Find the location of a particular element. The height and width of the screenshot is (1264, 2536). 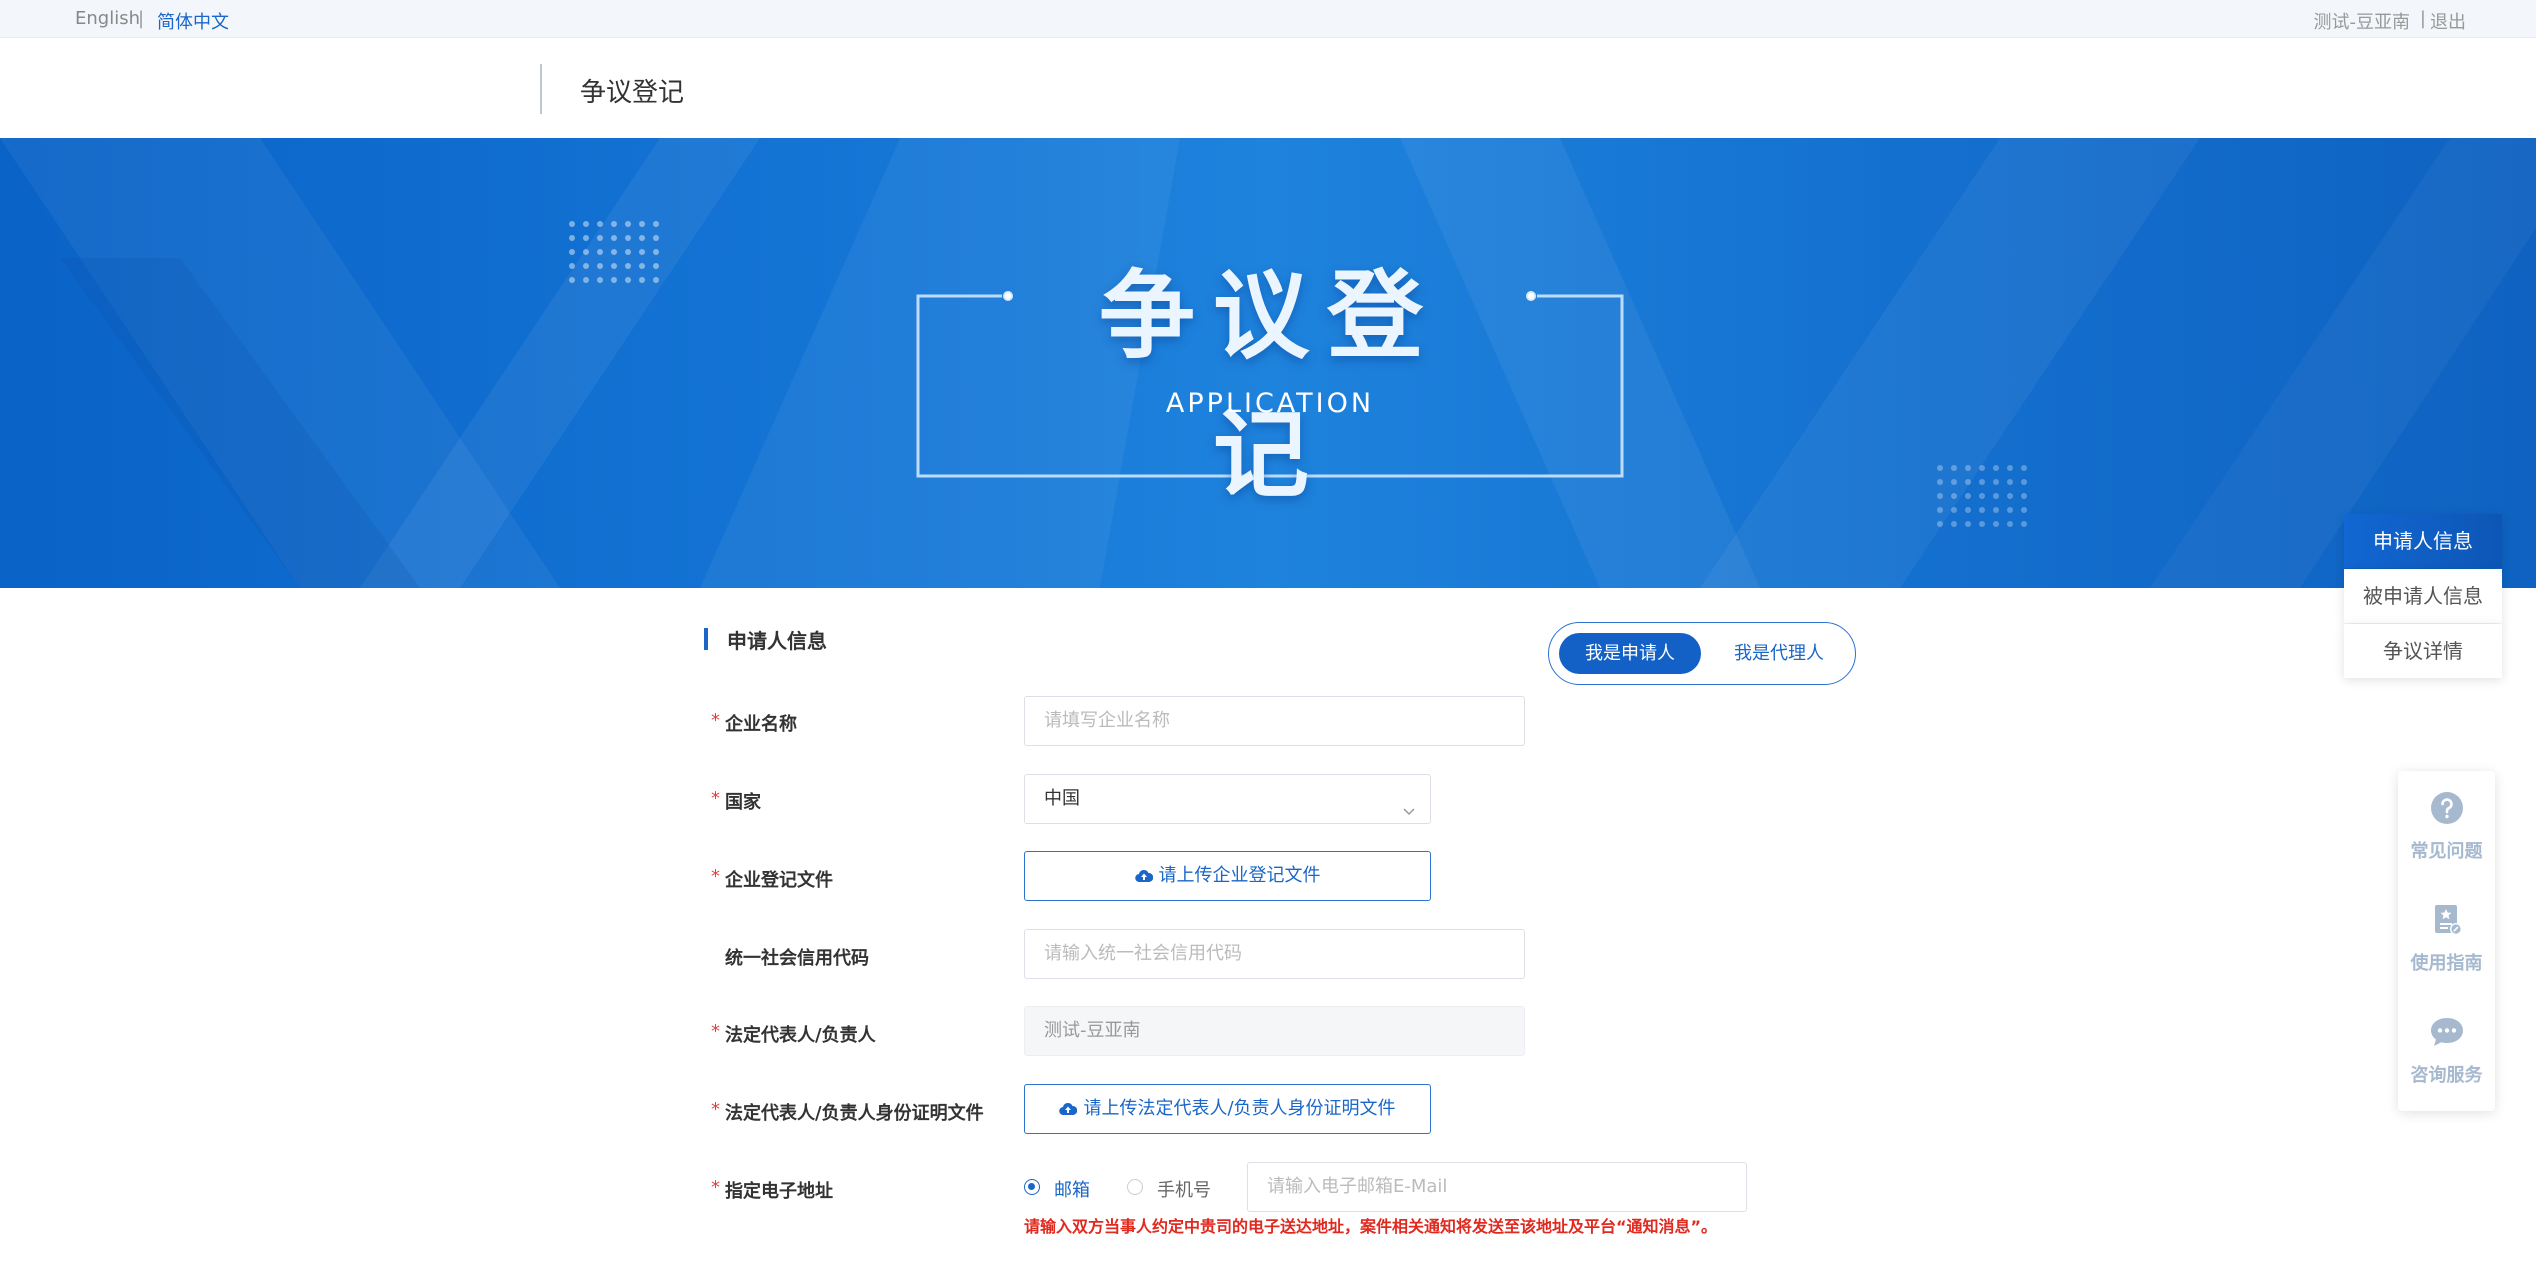

help-panel: 常见问题 使用指南 咨询服务 is located at coordinates (2446, 941).